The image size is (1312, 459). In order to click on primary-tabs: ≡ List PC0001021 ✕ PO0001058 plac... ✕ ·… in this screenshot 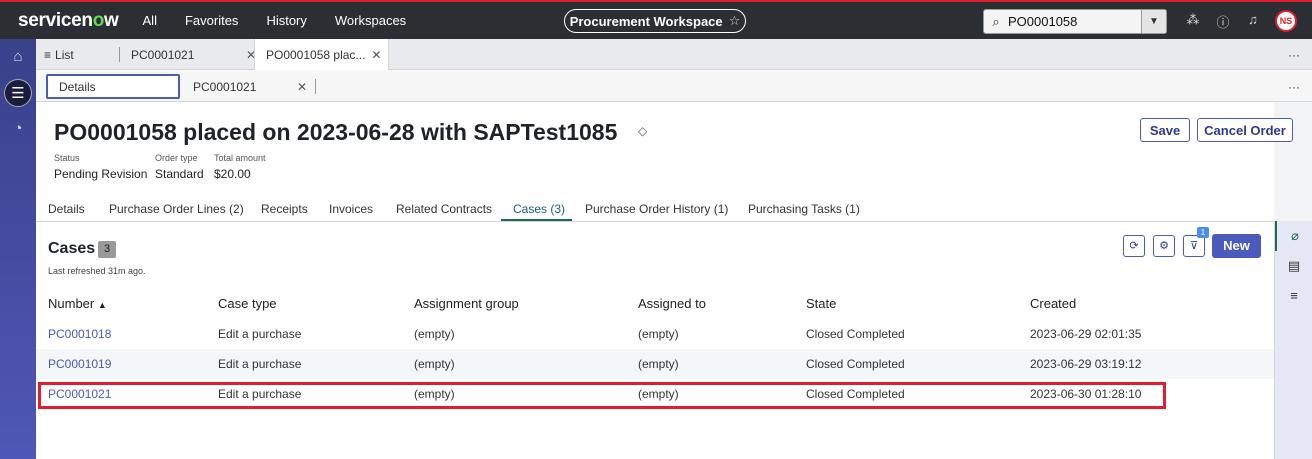, I will do `click(674, 54)`.